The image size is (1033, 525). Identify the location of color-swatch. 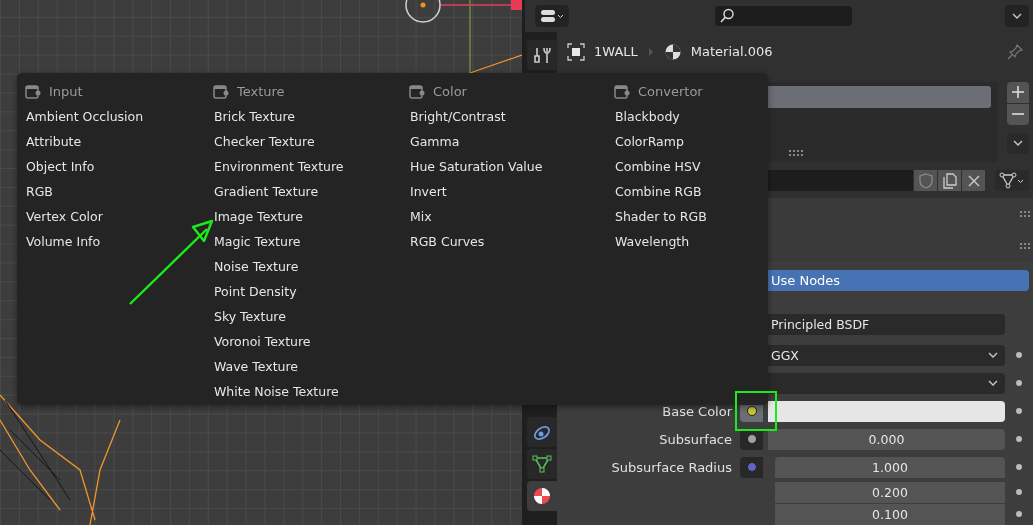
(886, 411).